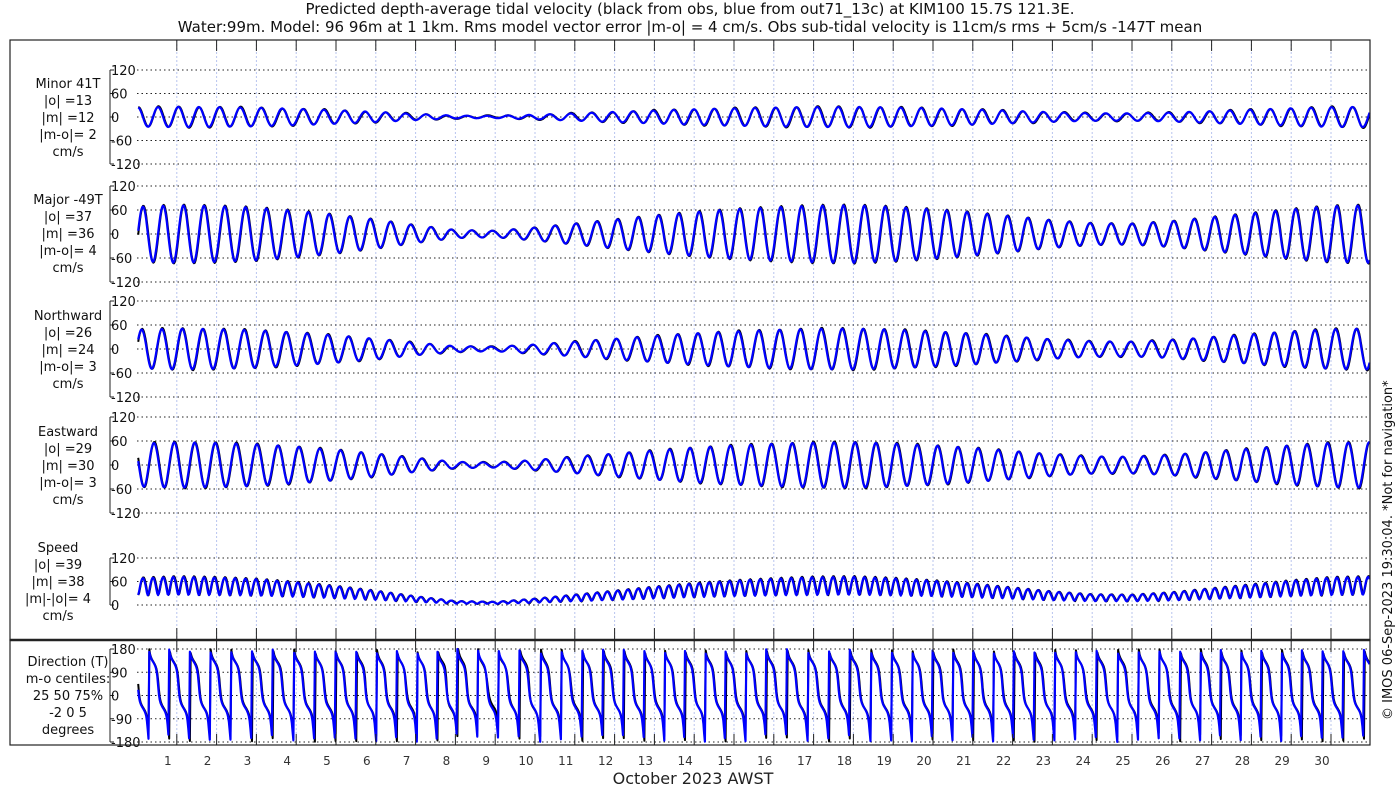  What do you see at coordinates (68, 135) in the screenshot?
I see `panel-stat-label: |m-o|= 2` at bounding box center [68, 135].